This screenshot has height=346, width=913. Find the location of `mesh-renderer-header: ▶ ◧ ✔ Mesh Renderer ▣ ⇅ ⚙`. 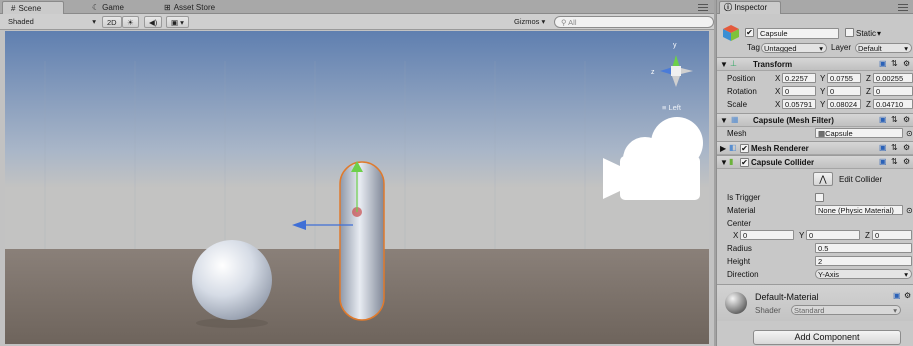

mesh-renderer-header: ▶ ◧ ✔ Mesh Renderer ▣ ⇅ ⚙ is located at coordinates (815, 148).